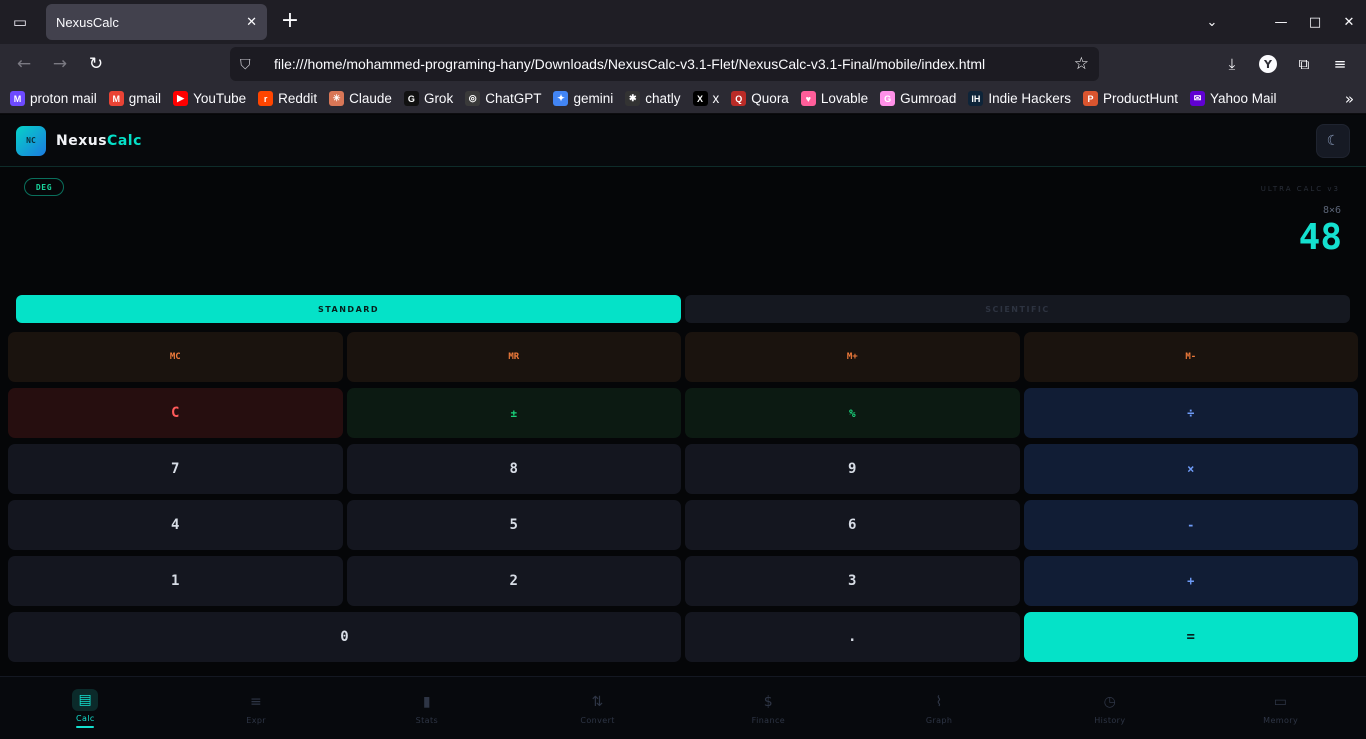  What do you see at coordinates (24, 64) in the screenshot?
I see `back-icon: ←` at bounding box center [24, 64].